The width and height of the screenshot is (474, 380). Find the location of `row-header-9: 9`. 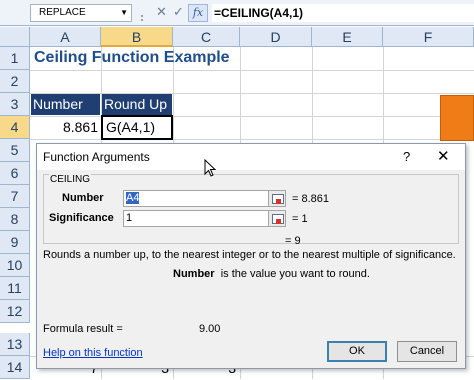

row-header-9: 9 is located at coordinates (15, 242).